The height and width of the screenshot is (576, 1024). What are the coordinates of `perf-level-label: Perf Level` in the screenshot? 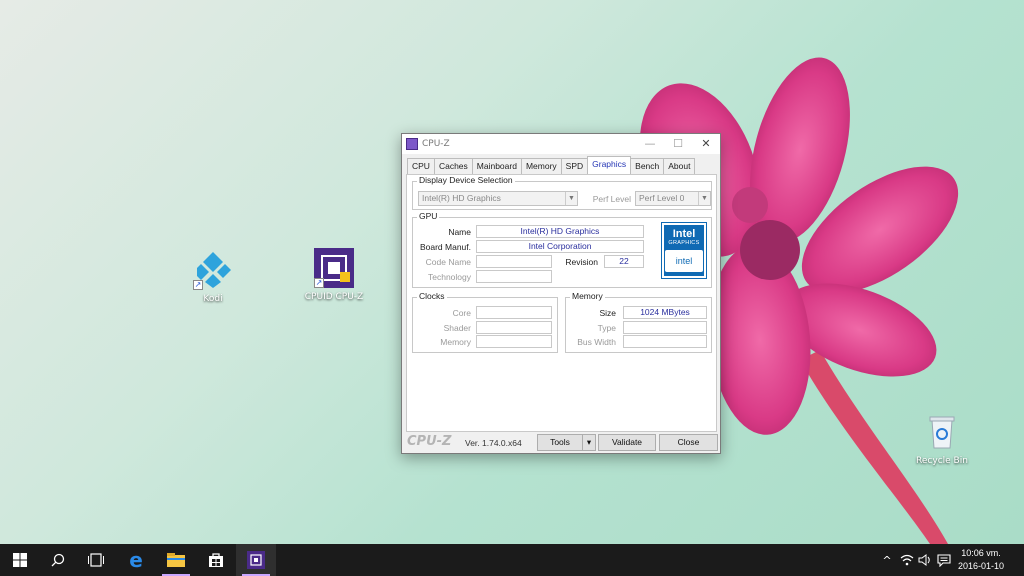 It's located at (611, 199).